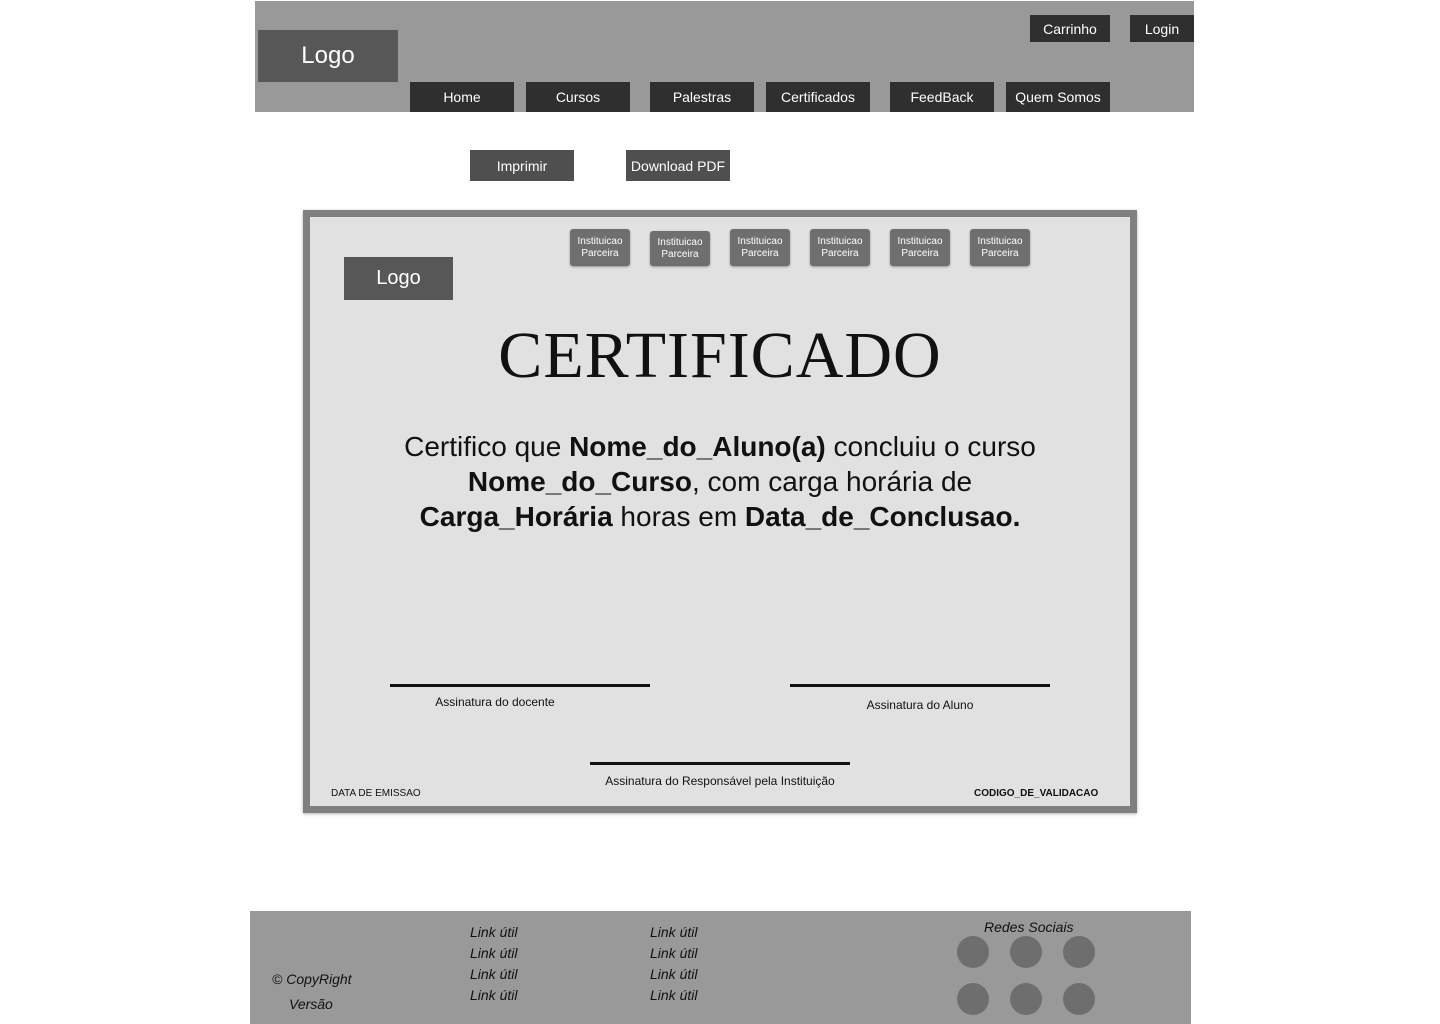 The image size is (1440, 1024). What do you see at coordinates (832, 481) in the screenshot?
I see `statement-text: , com carga horária de` at bounding box center [832, 481].